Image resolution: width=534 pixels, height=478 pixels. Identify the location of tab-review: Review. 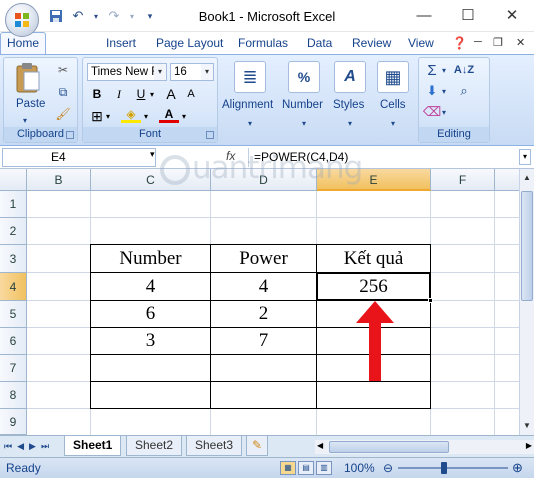
(371, 43).